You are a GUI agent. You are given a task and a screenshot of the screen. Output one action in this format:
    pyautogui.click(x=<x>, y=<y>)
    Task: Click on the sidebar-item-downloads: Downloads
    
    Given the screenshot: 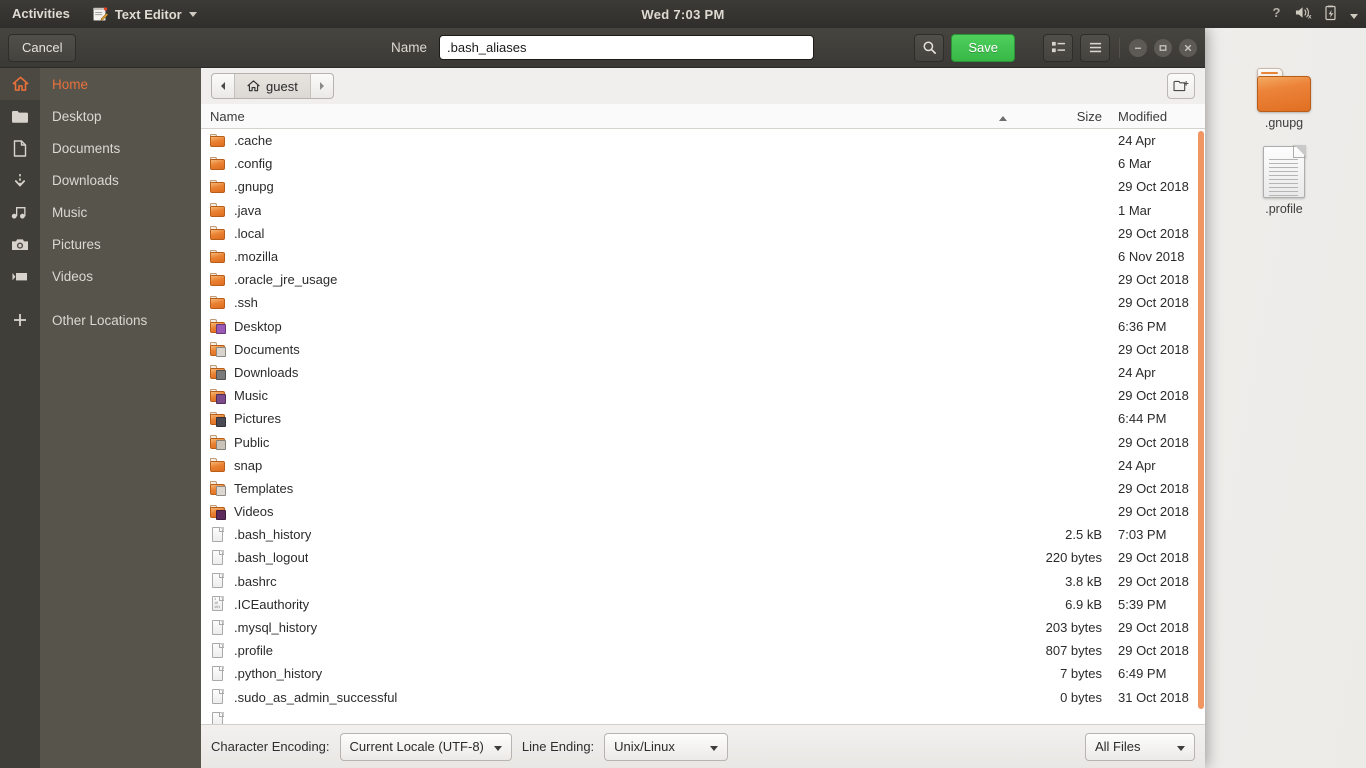 What is the action you would take?
    pyautogui.click(x=120, y=180)
    